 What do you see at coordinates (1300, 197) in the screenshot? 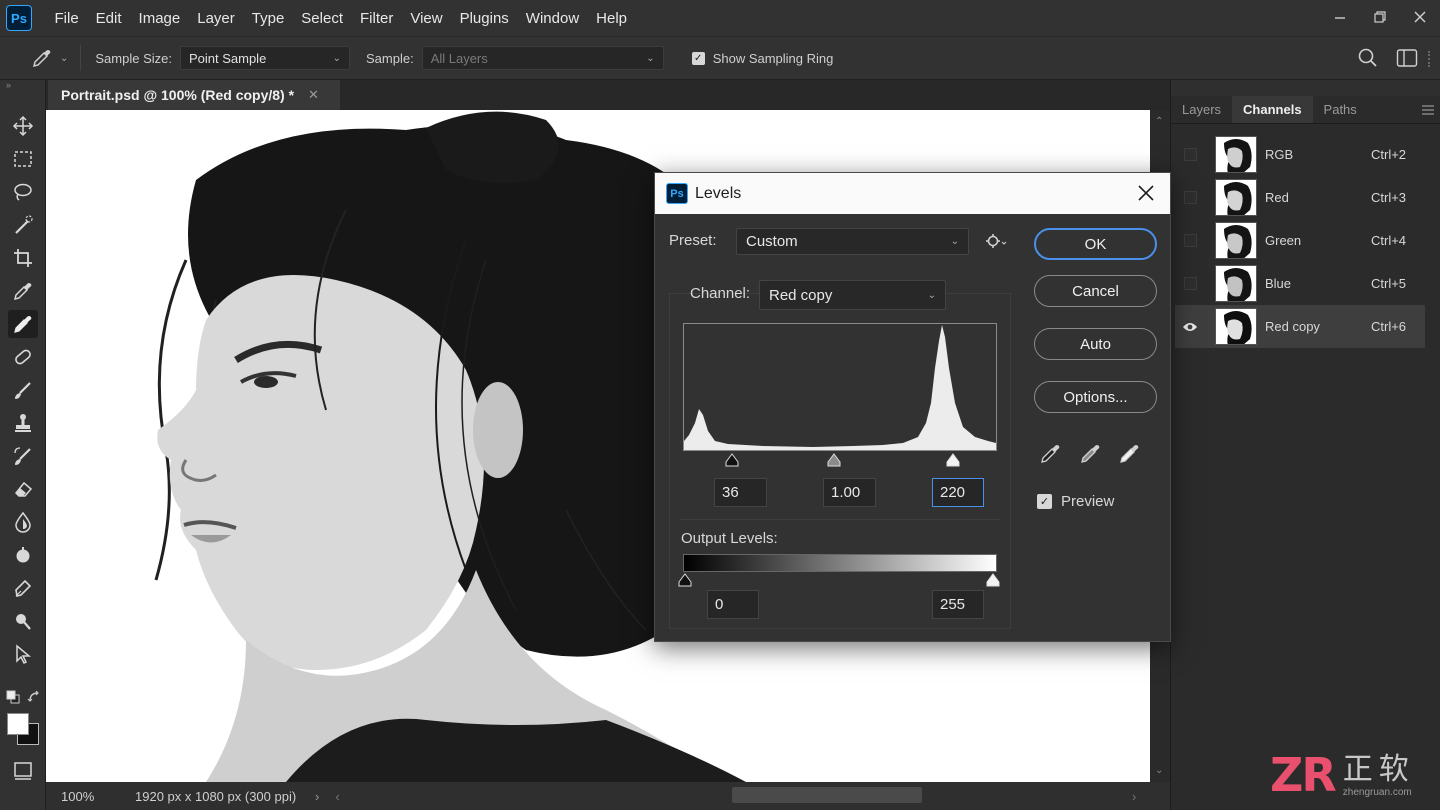
I see `channel-row-red: Red Ctrl+3` at bounding box center [1300, 197].